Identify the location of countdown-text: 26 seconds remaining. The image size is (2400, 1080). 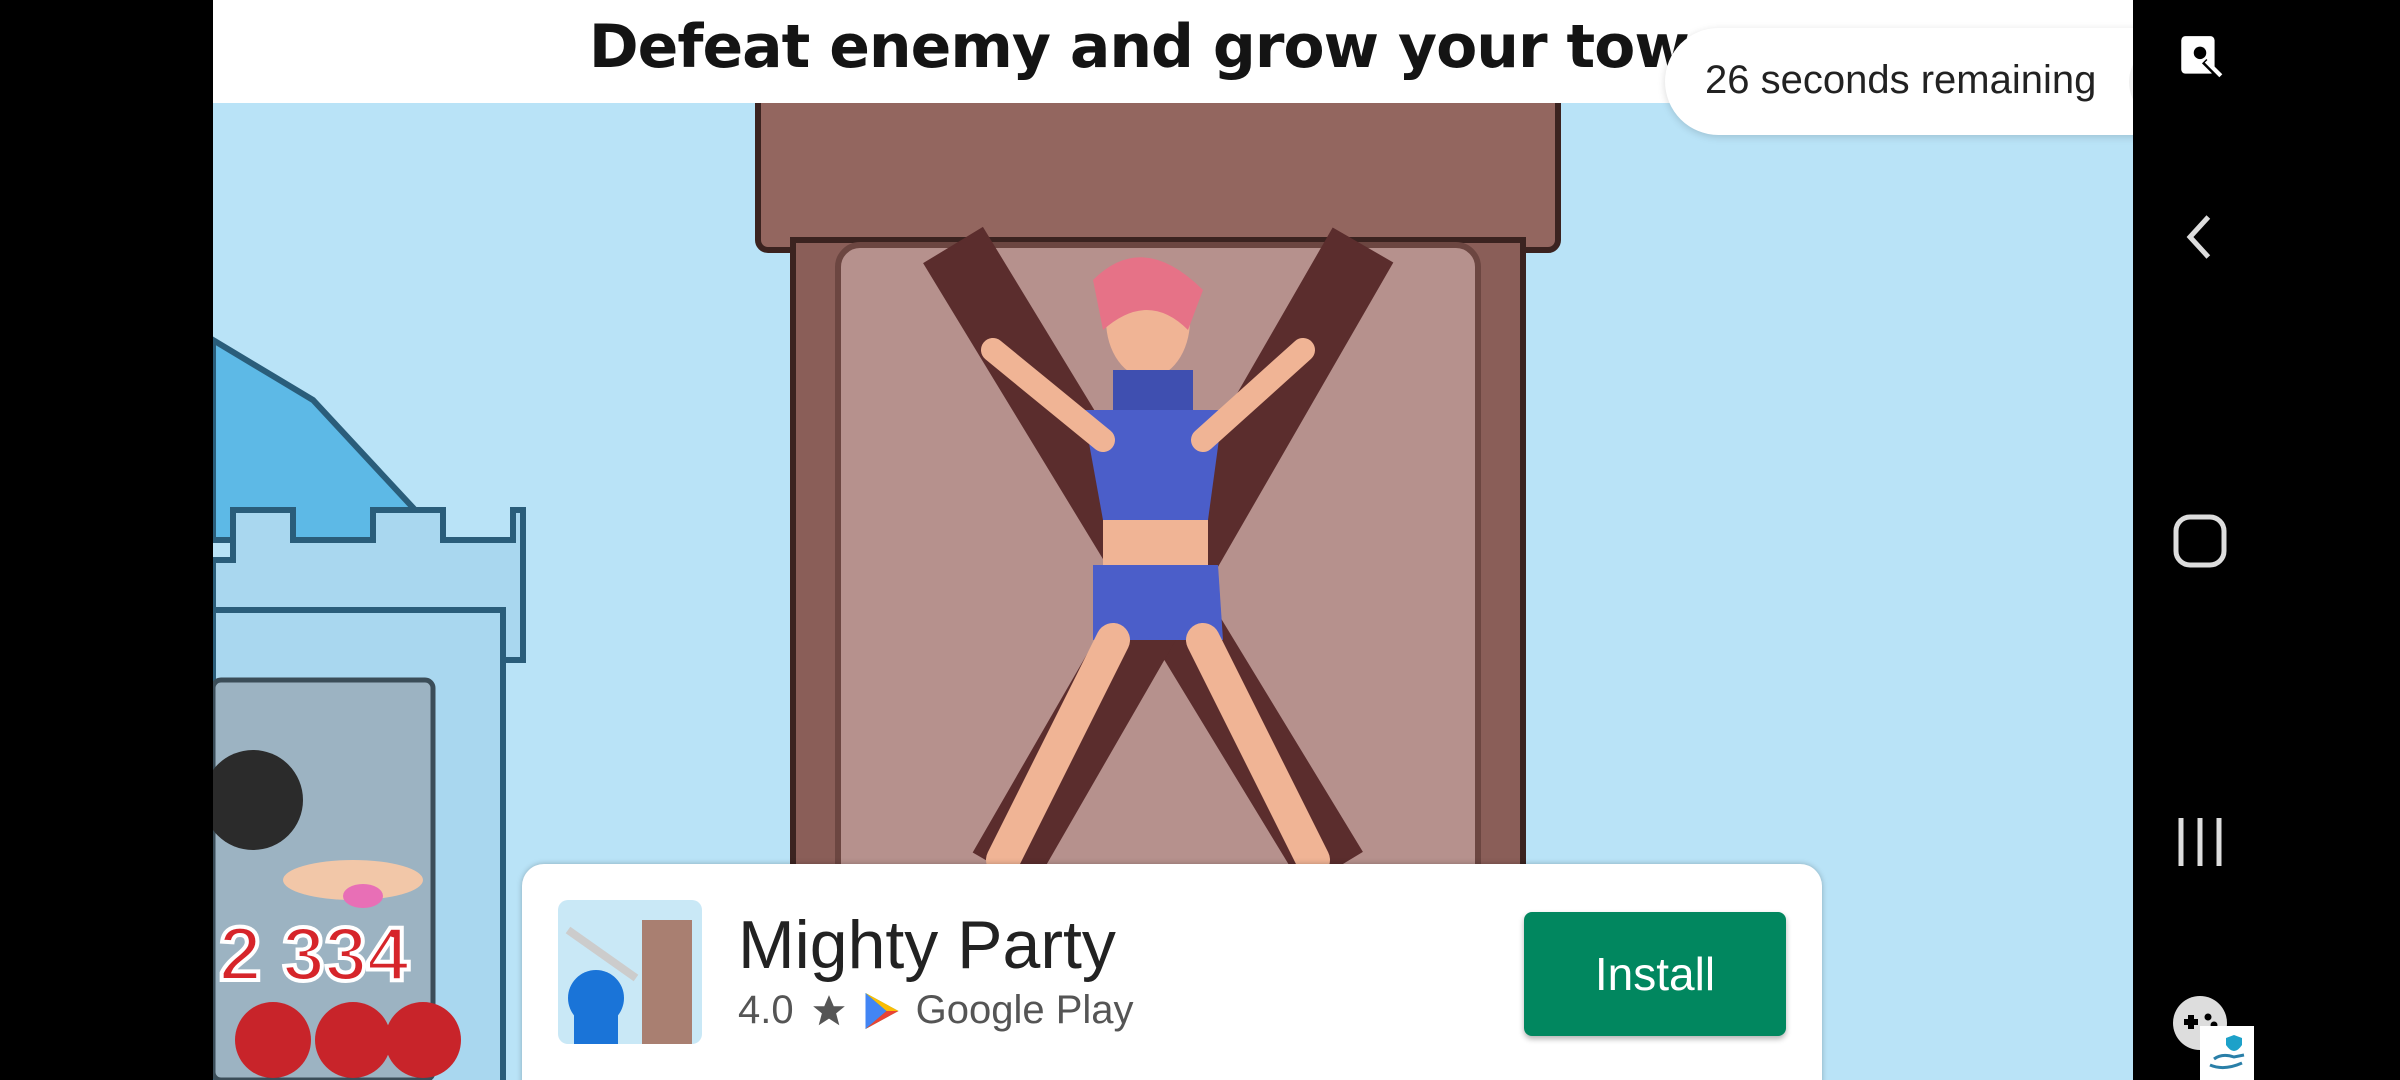
(1901, 80).